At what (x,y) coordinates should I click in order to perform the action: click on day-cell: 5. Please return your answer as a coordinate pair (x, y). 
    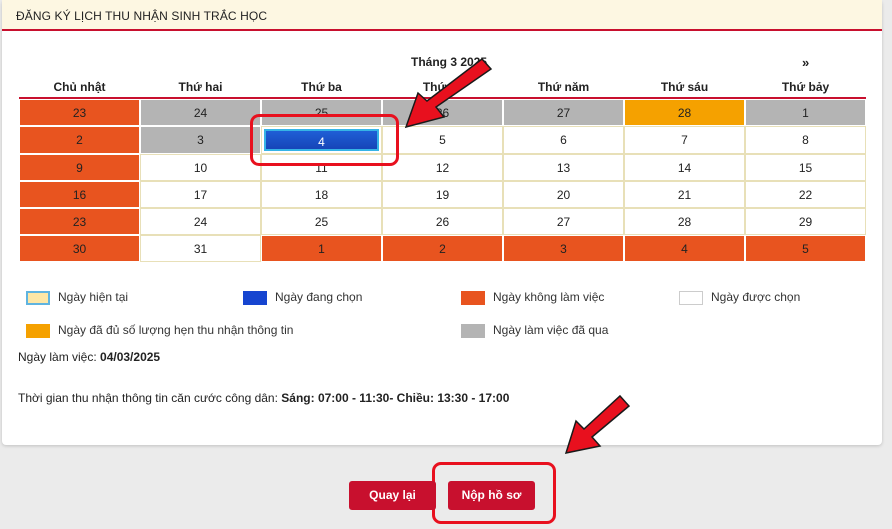
    Looking at the image, I should click on (805, 248).